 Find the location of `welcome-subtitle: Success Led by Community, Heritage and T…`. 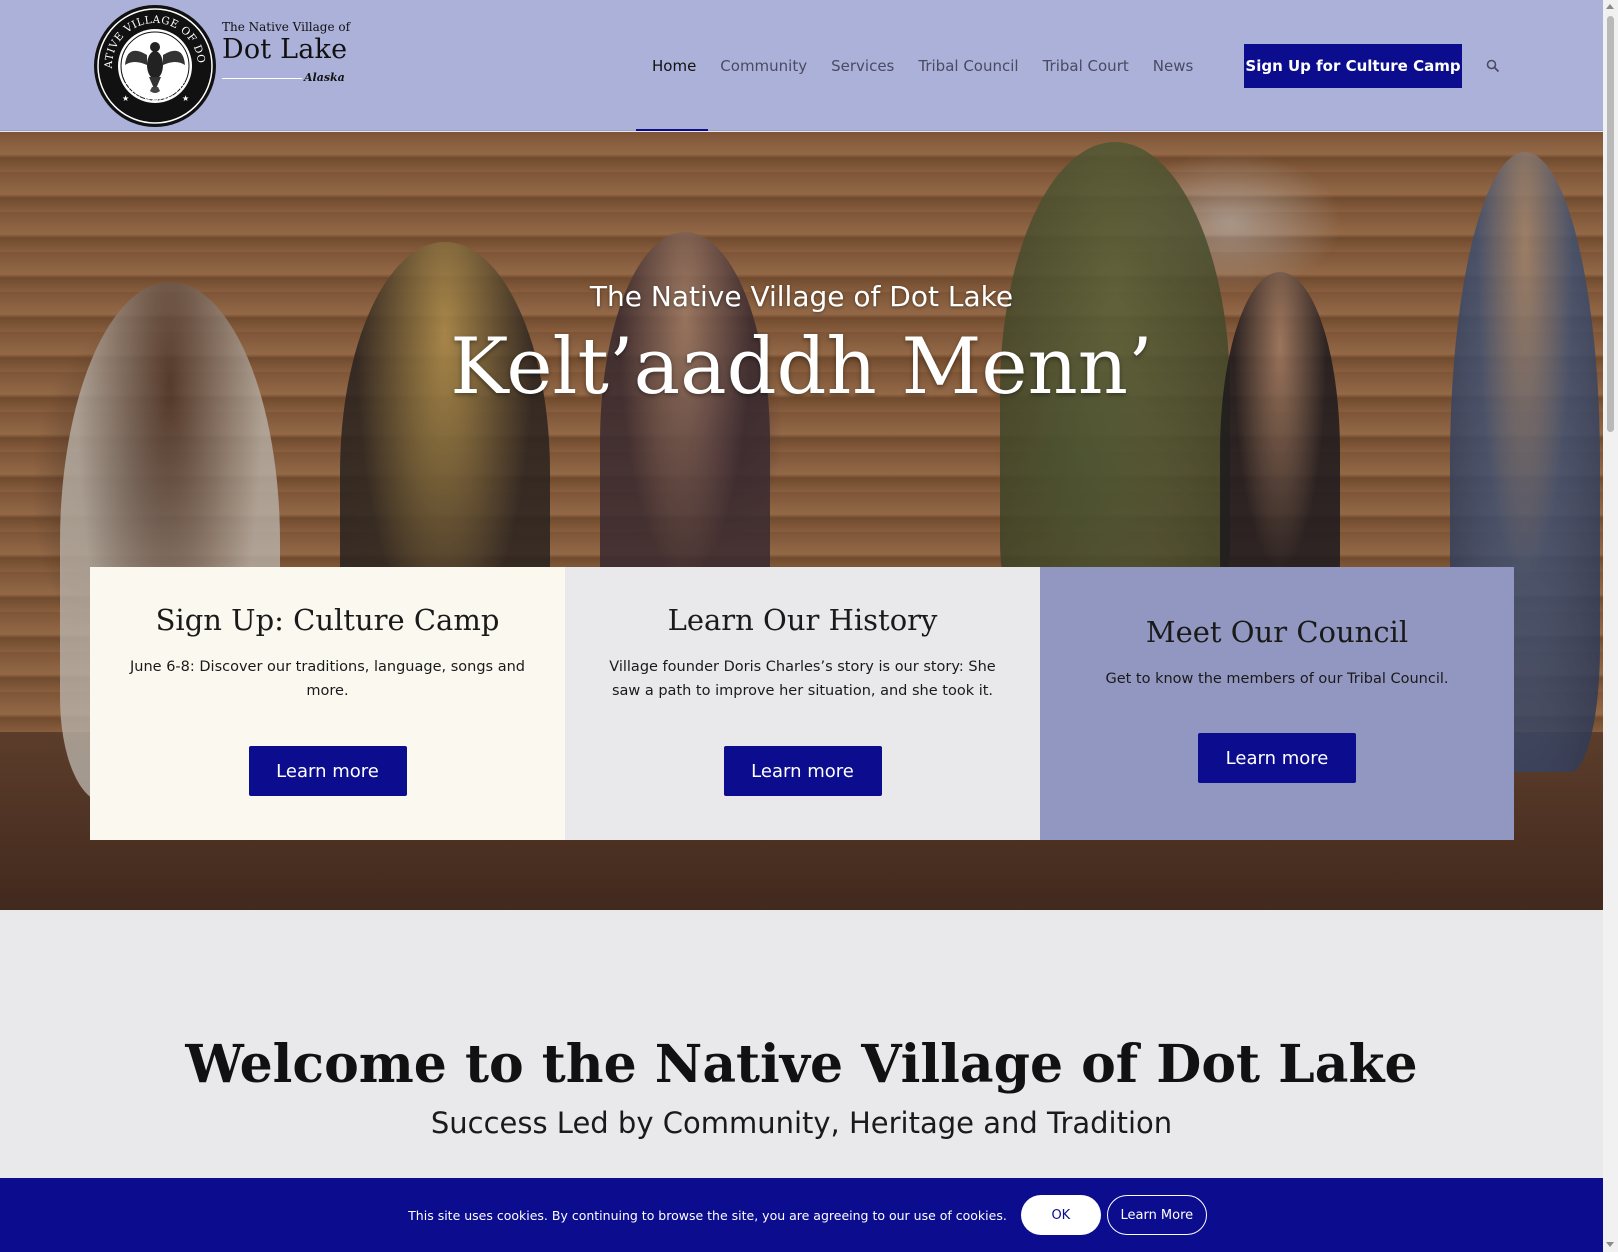

welcome-subtitle: Success Led by Community, Heritage and T… is located at coordinates (801, 1123).